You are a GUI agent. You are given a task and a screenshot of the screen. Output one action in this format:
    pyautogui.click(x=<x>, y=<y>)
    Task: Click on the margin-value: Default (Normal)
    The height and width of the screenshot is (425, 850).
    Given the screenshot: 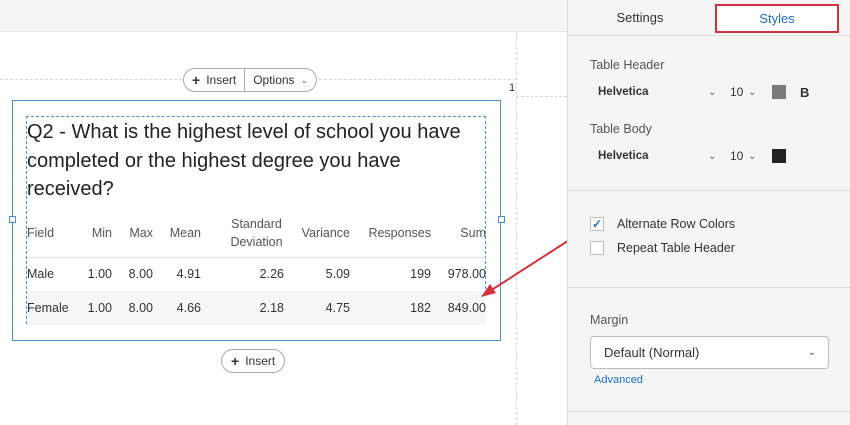 What is the action you would take?
    pyautogui.click(x=652, y=352)
    